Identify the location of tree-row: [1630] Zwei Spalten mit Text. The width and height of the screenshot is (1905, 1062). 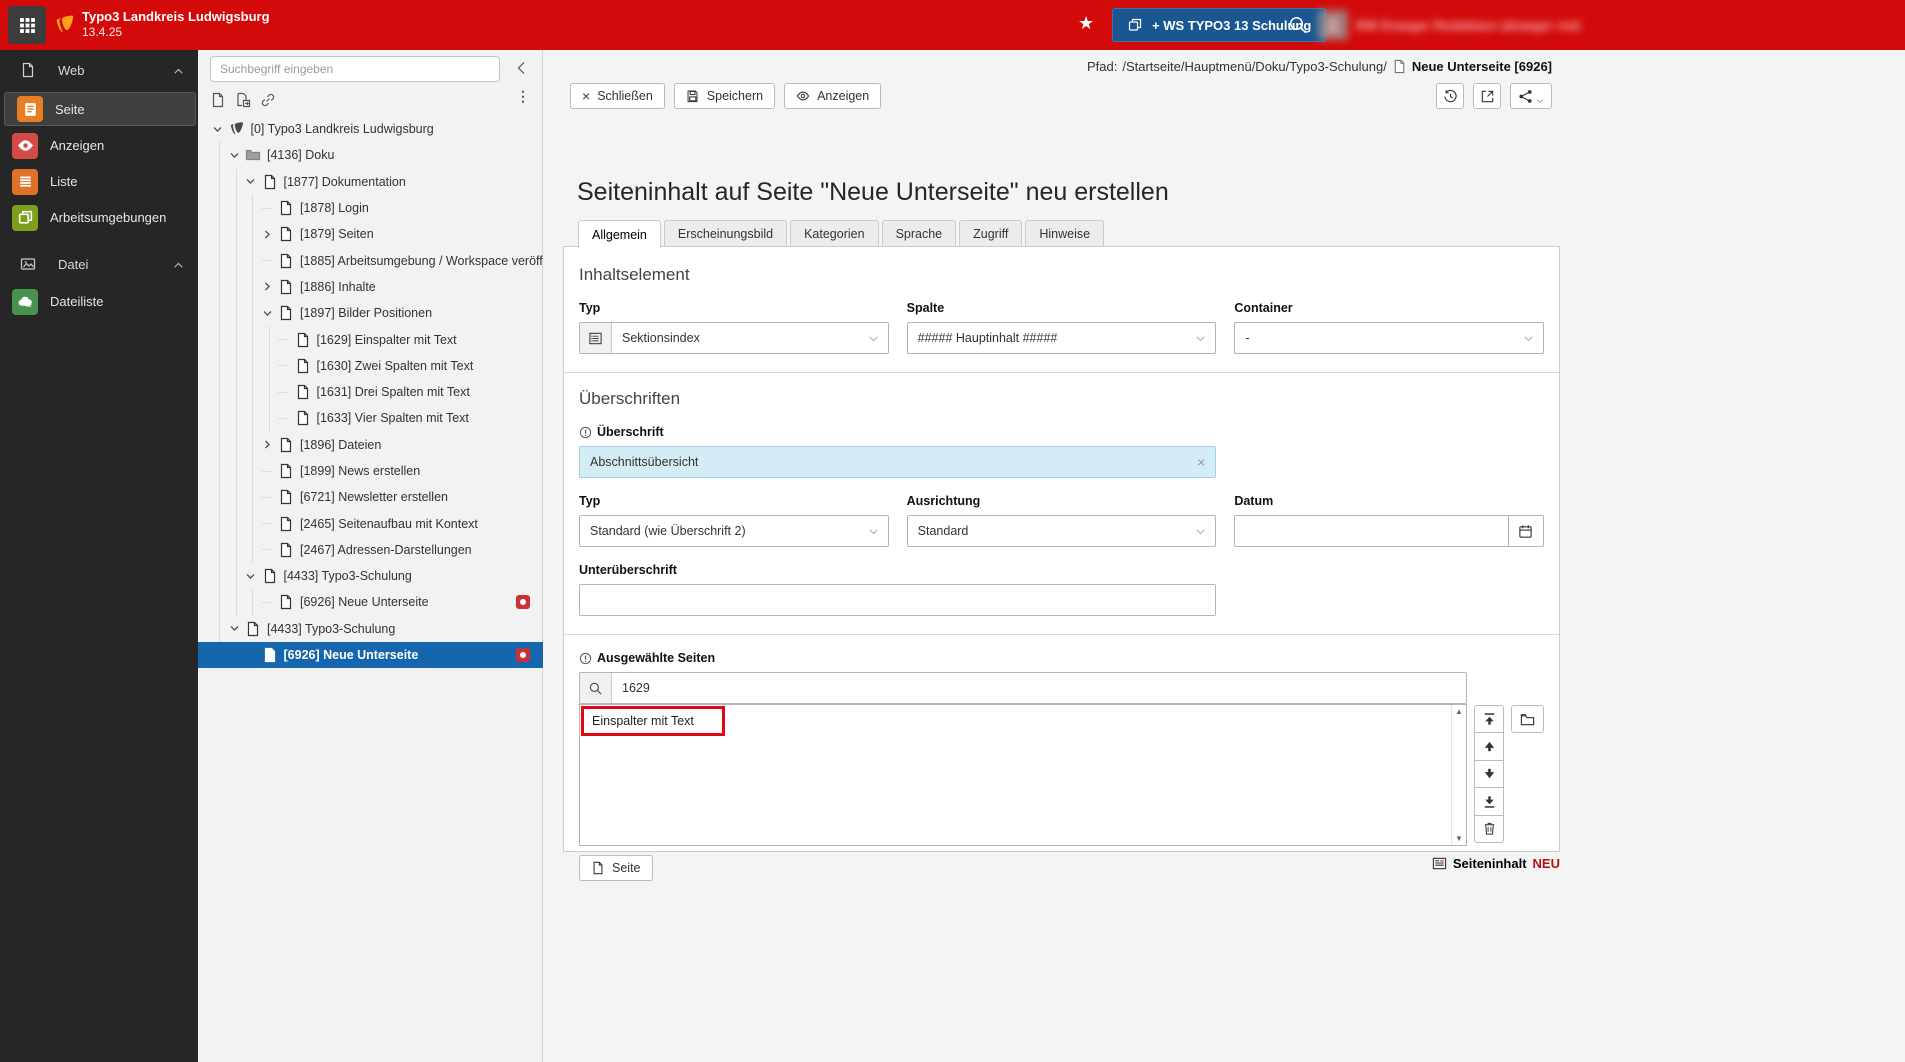
(370, 365).